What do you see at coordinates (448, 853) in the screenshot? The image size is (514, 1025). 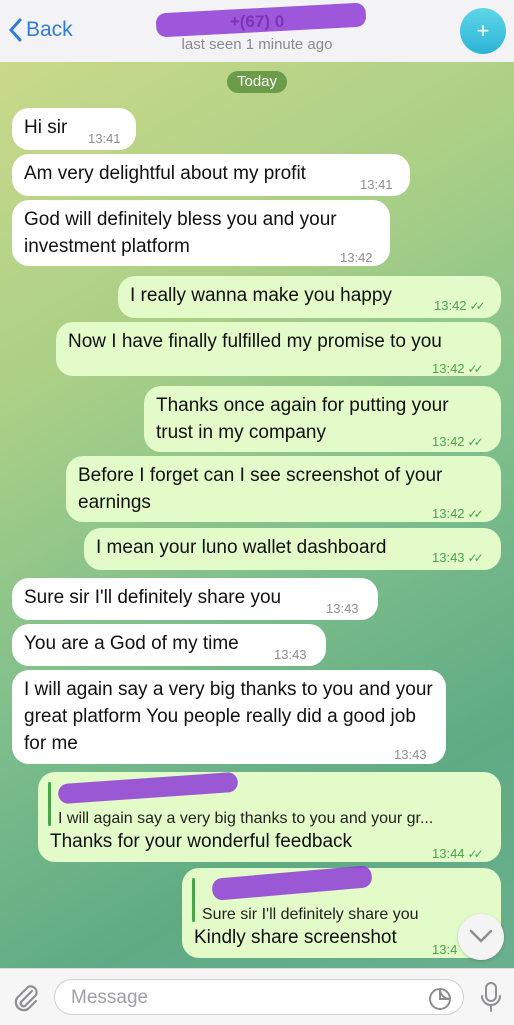 I see `time-label: 13:44` at bounding box center [448, 853].